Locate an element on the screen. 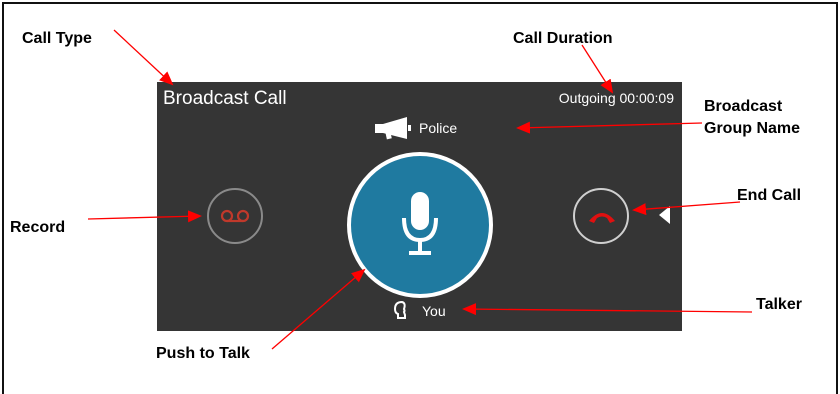 This screenshot has width=840, height=394. record-arrow is located at coordinates (144, 216).